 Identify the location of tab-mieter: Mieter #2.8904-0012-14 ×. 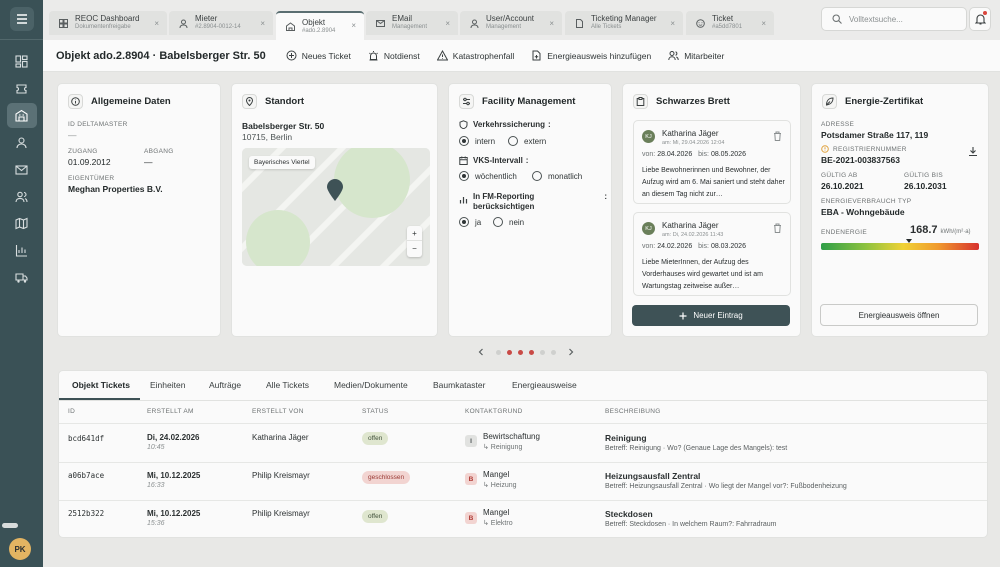
(221, 23).